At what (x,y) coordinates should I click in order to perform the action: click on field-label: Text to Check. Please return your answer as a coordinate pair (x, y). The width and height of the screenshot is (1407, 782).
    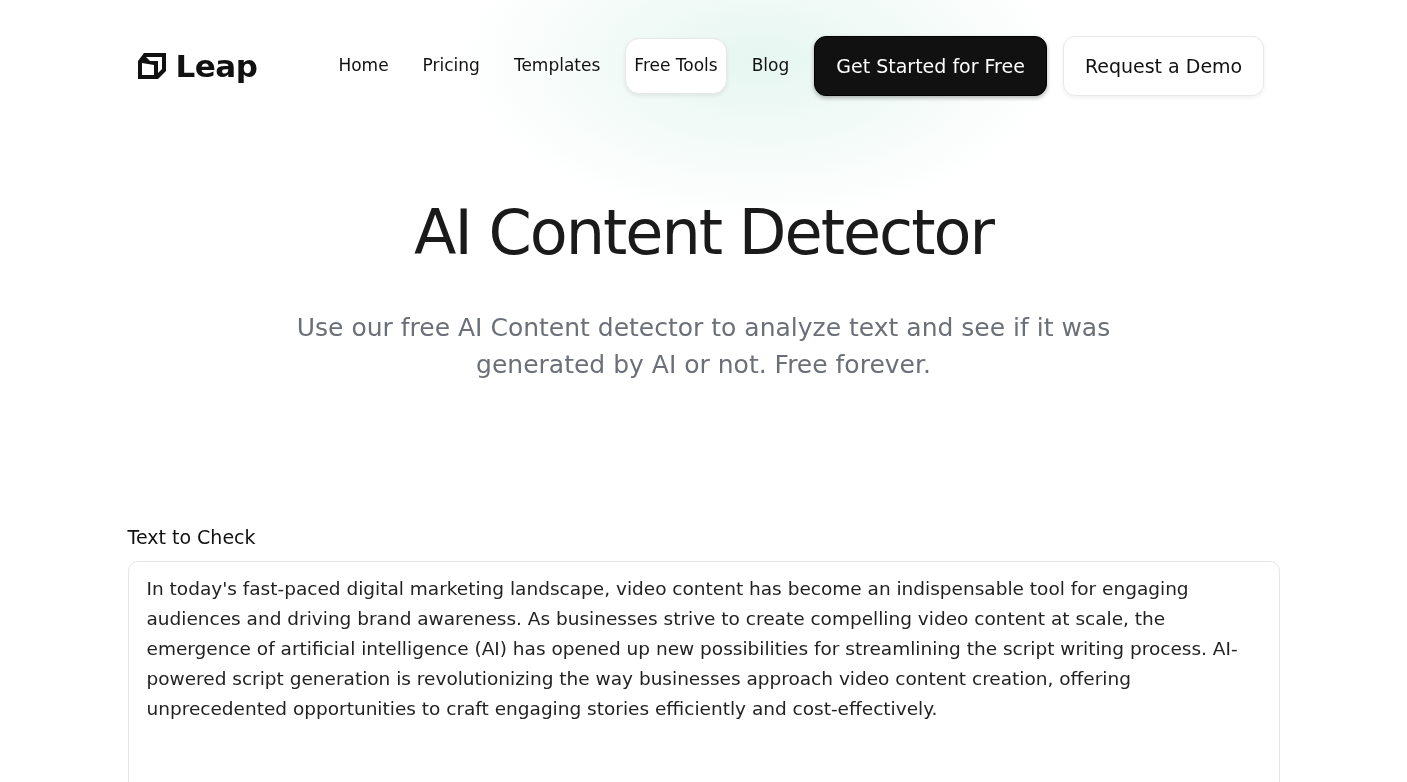
    Looking at the image, I should click on (192, 537).